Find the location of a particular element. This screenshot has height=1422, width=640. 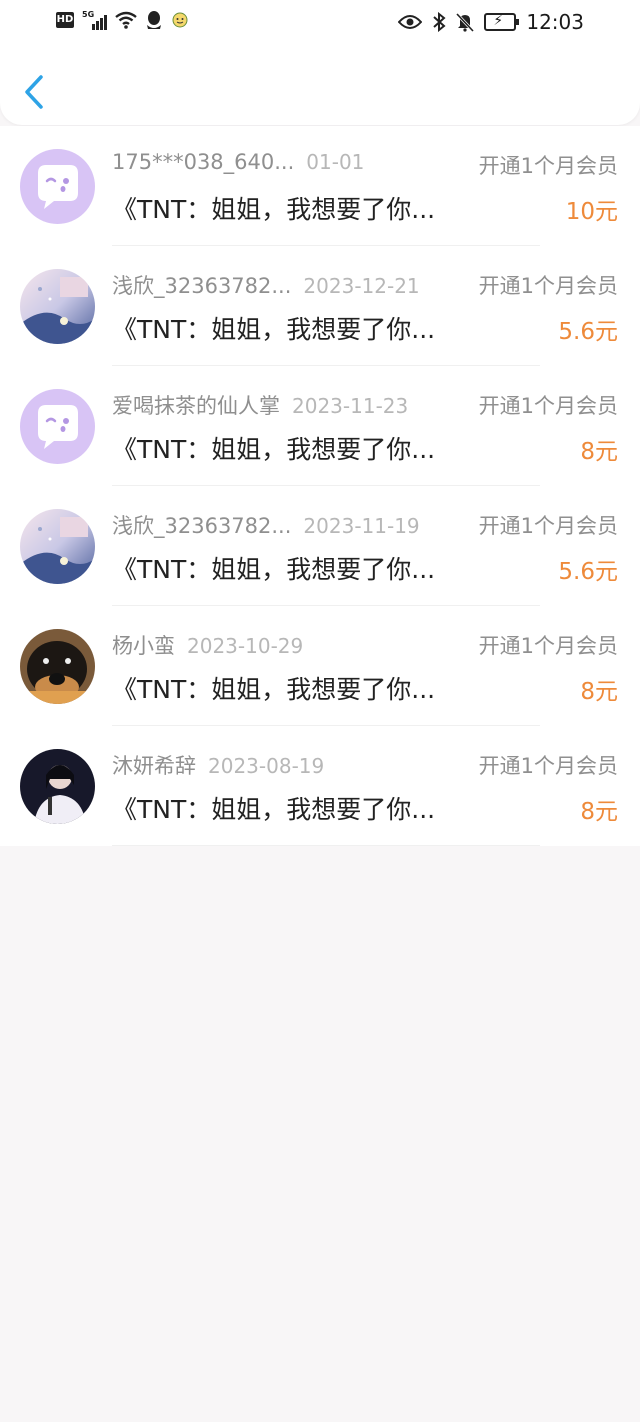

record-date: 2023-08-19 is located at coordinates (266, 766).